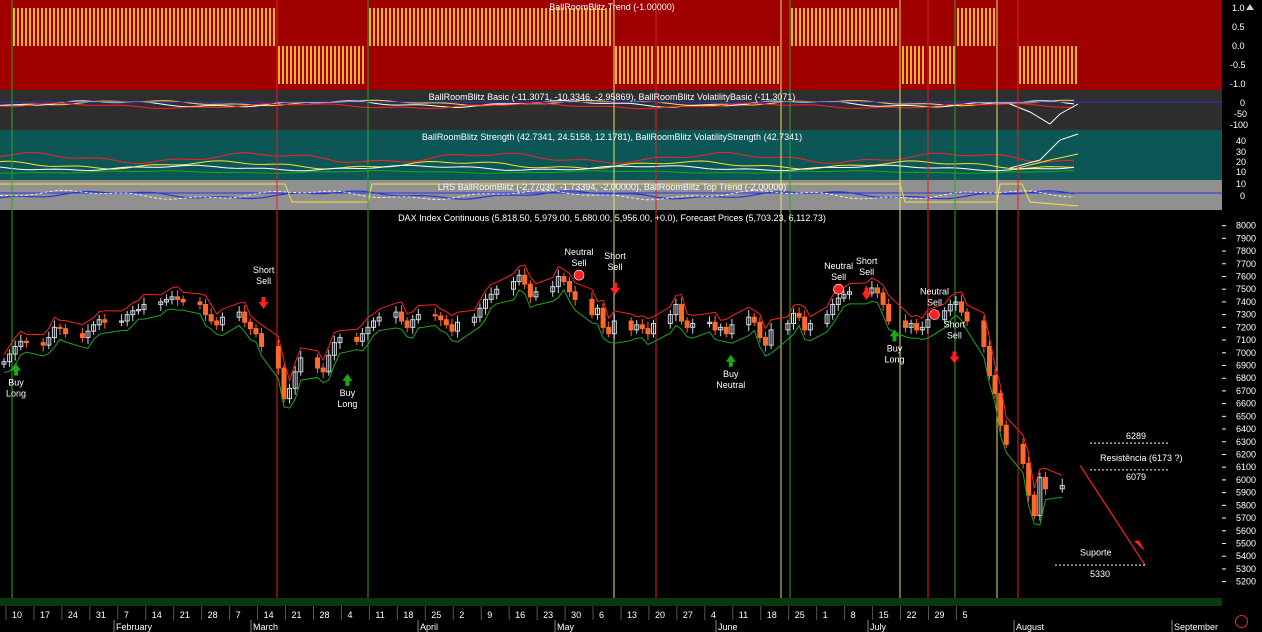 This screenshot has height=632, width=1262. Describe the element at coordinates (265, 627) in the screenshot. I see `x-month-label: March` at that location.